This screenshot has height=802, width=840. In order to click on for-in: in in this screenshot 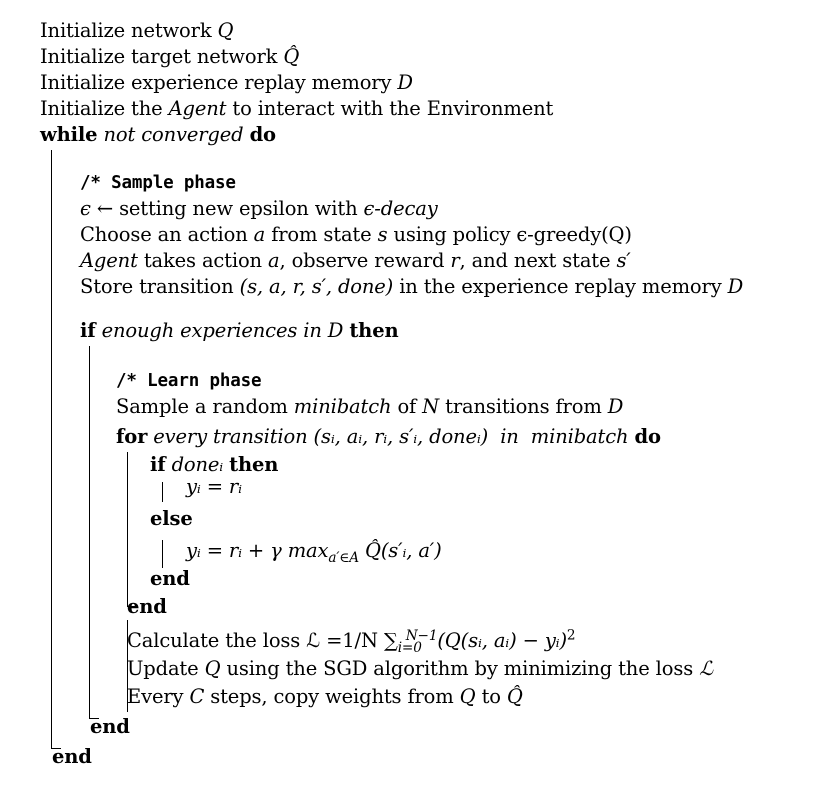, I will do `click(509, 436)`.